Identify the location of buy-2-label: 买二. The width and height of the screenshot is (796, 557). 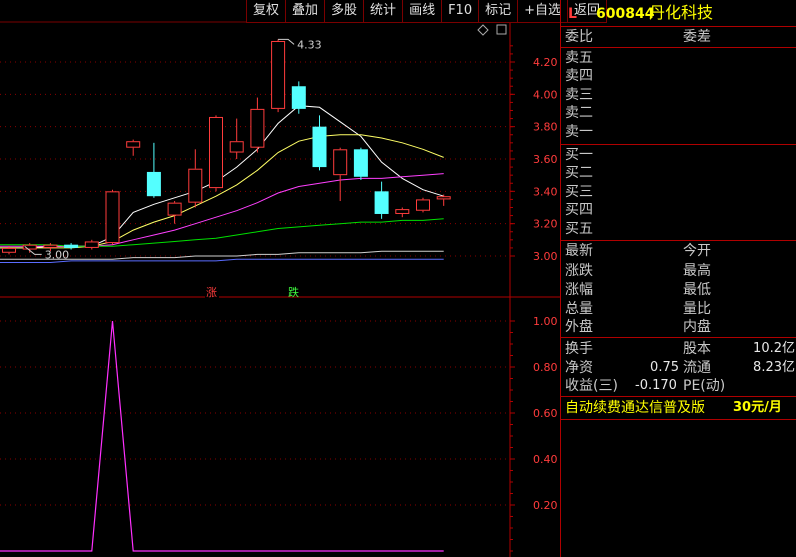
(579, 173).